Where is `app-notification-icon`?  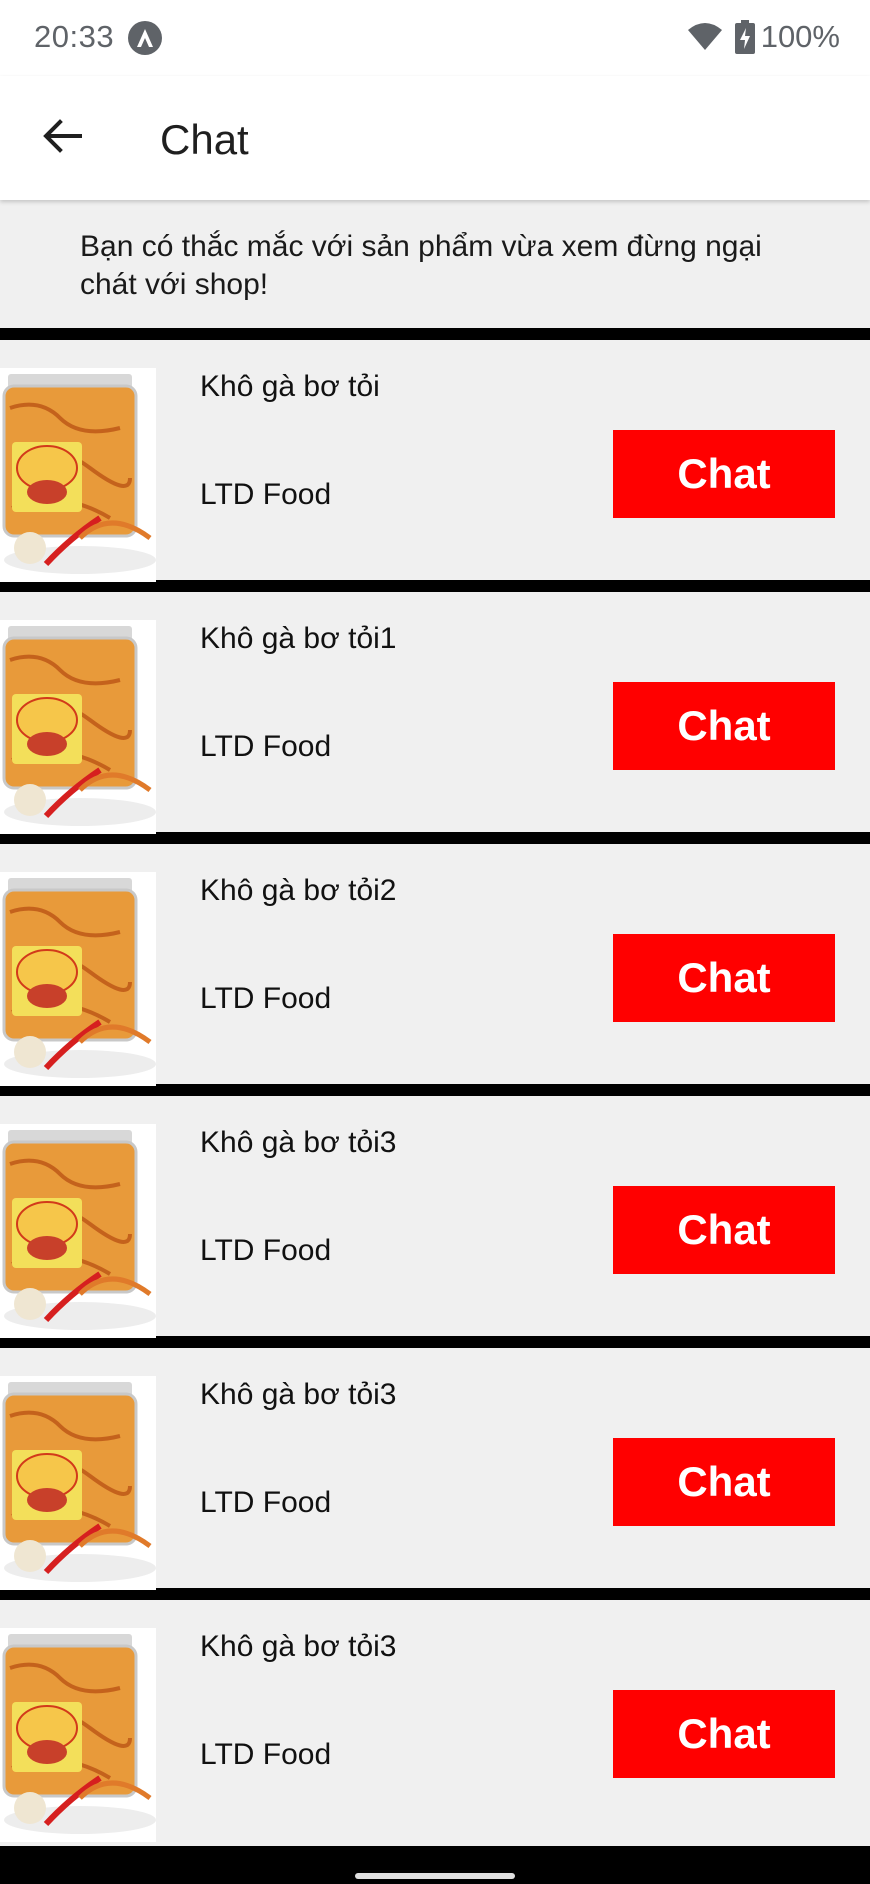
app-notification-icon is located at coordinates (145, 38).